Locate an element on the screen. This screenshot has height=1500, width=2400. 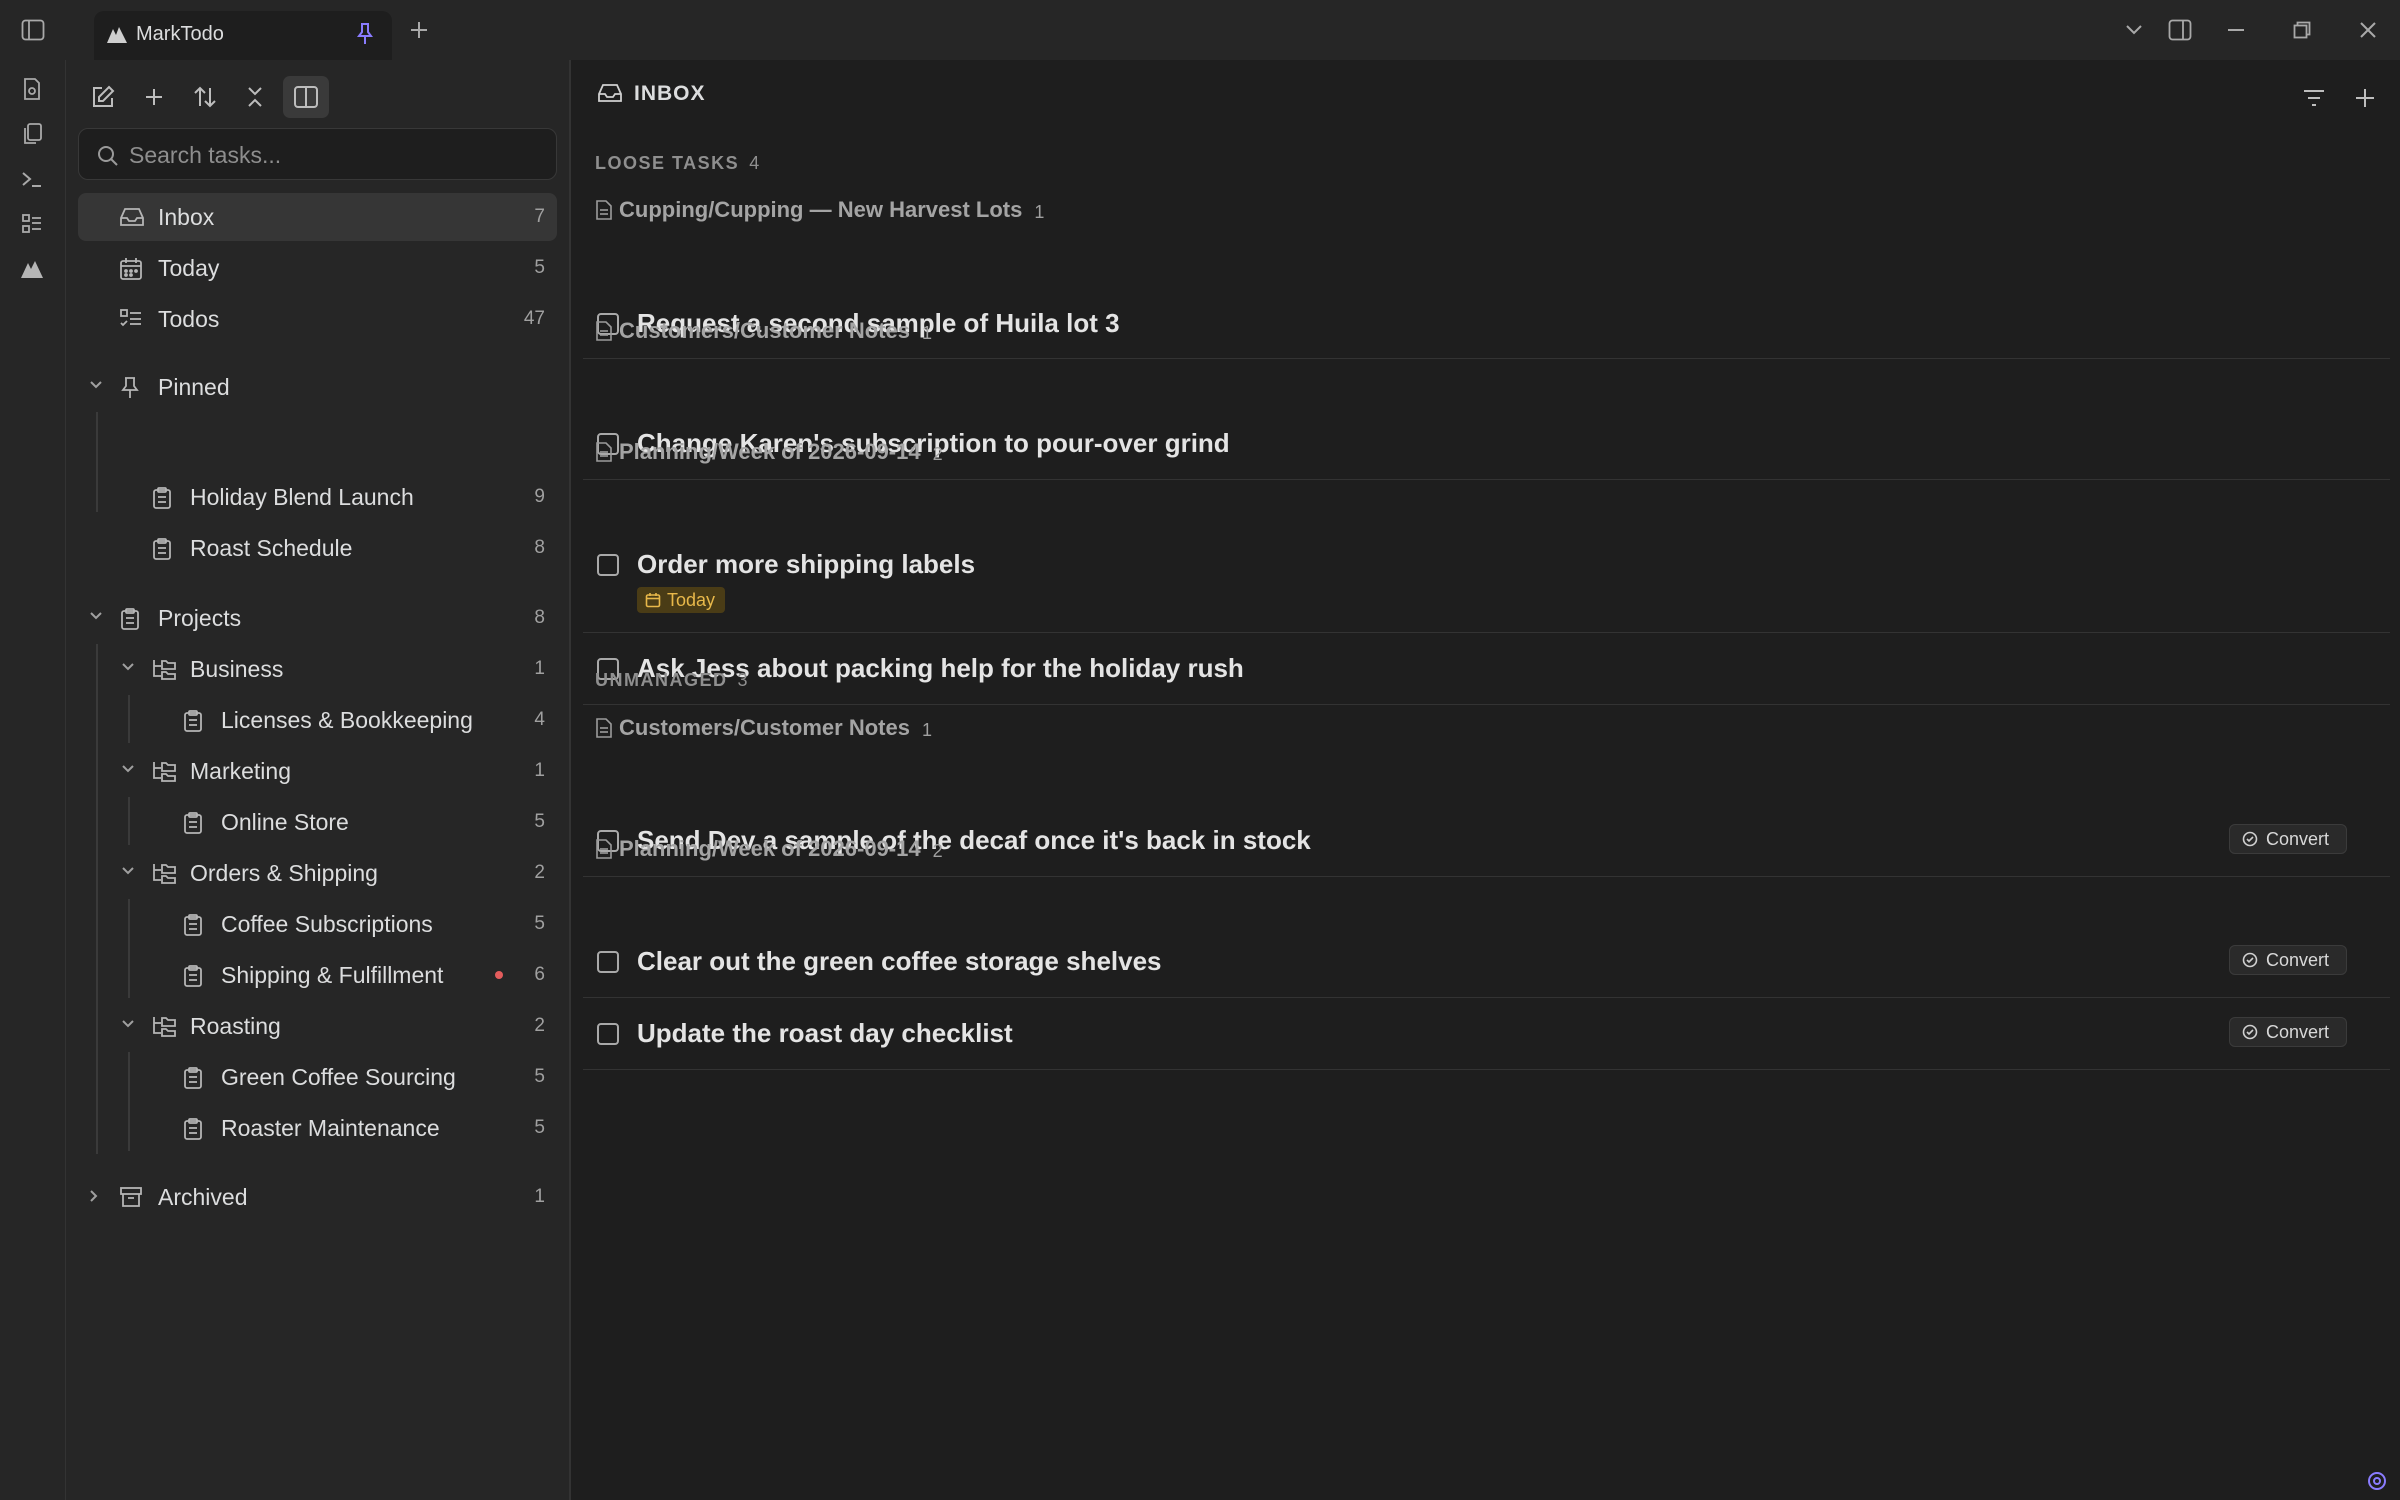
restore-icon is located at coordinates (2302, 30).